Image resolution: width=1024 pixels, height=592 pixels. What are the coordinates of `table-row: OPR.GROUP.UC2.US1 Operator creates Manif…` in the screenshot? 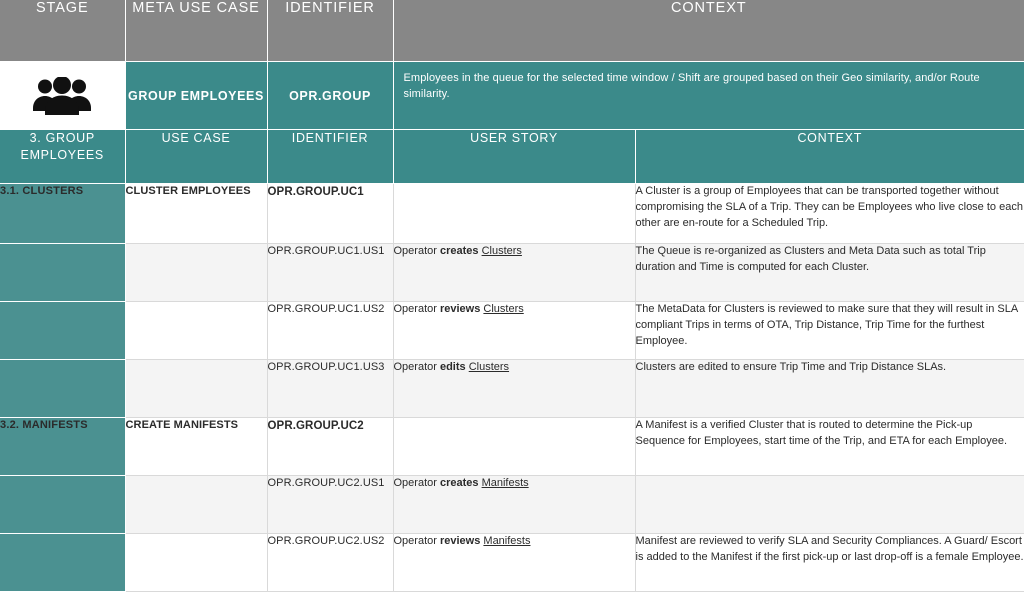 It's located at (512, 504).